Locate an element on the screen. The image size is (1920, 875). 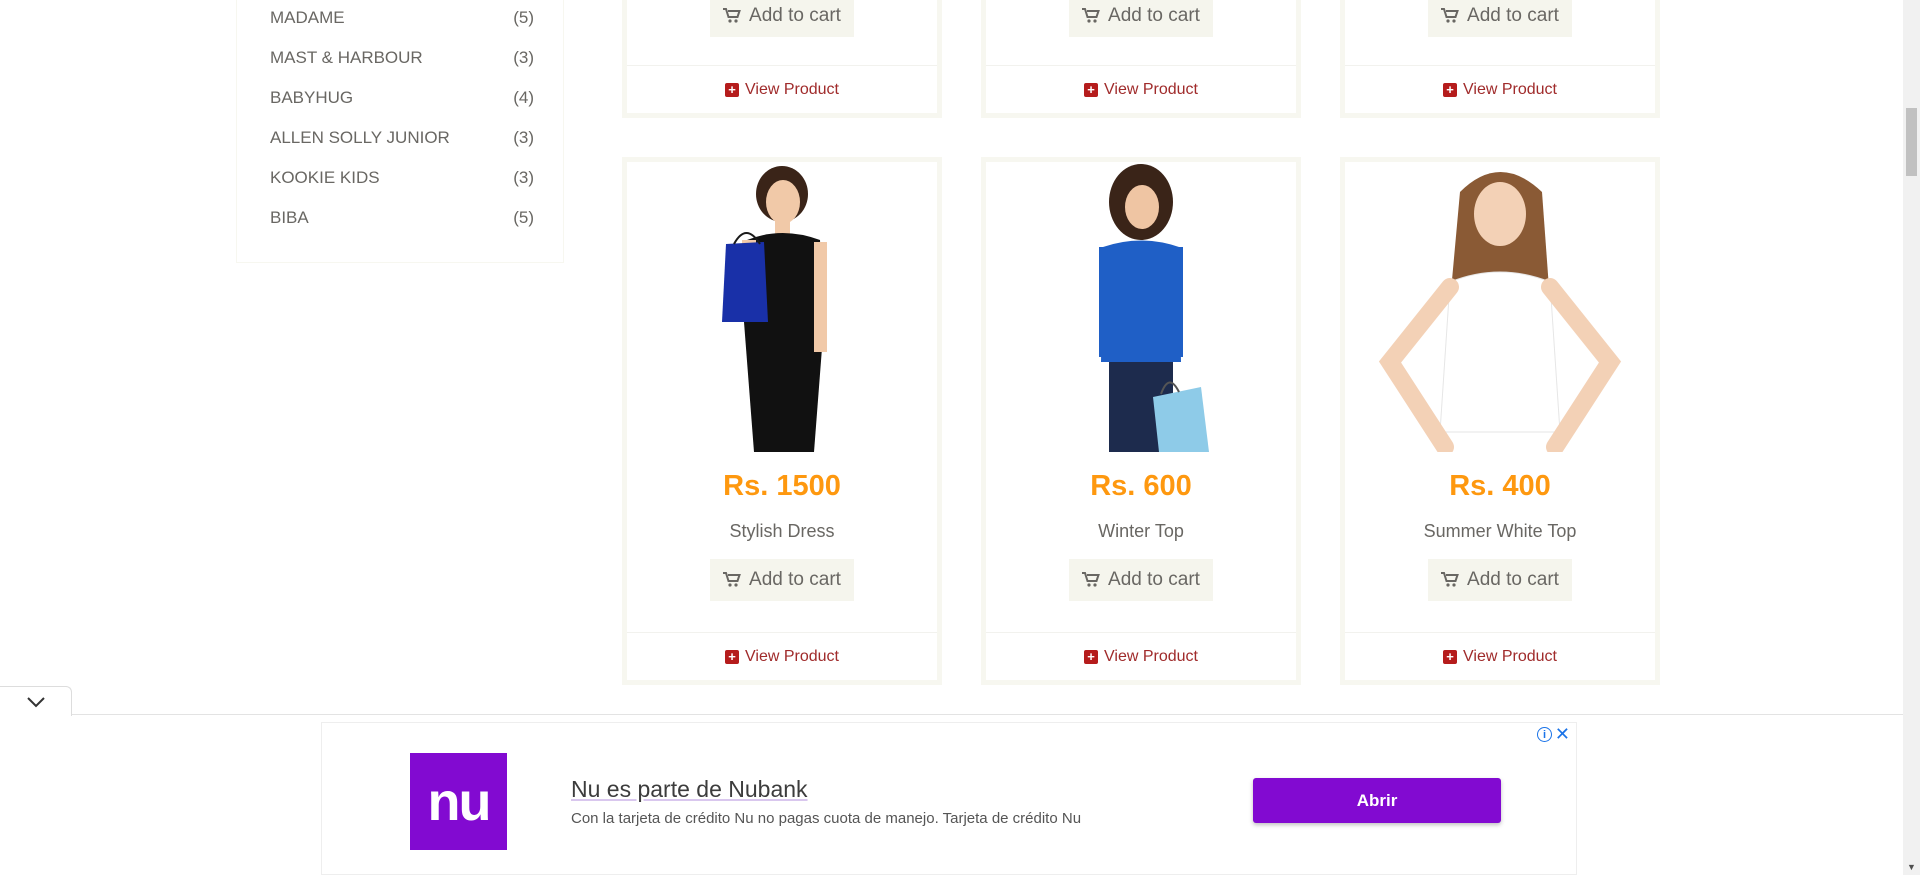
ad-open-button: Abrir is located at coordinates (1377, 800).